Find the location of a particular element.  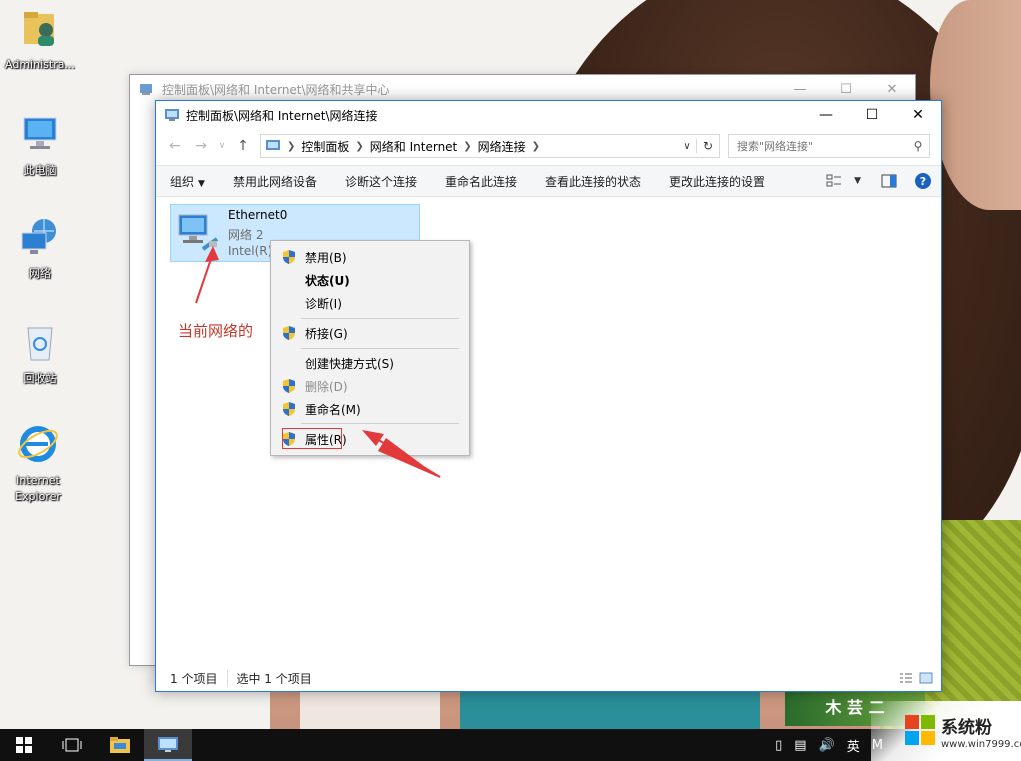

desktop-icon-label: 此电脑 is located at coordinates (40, 170).